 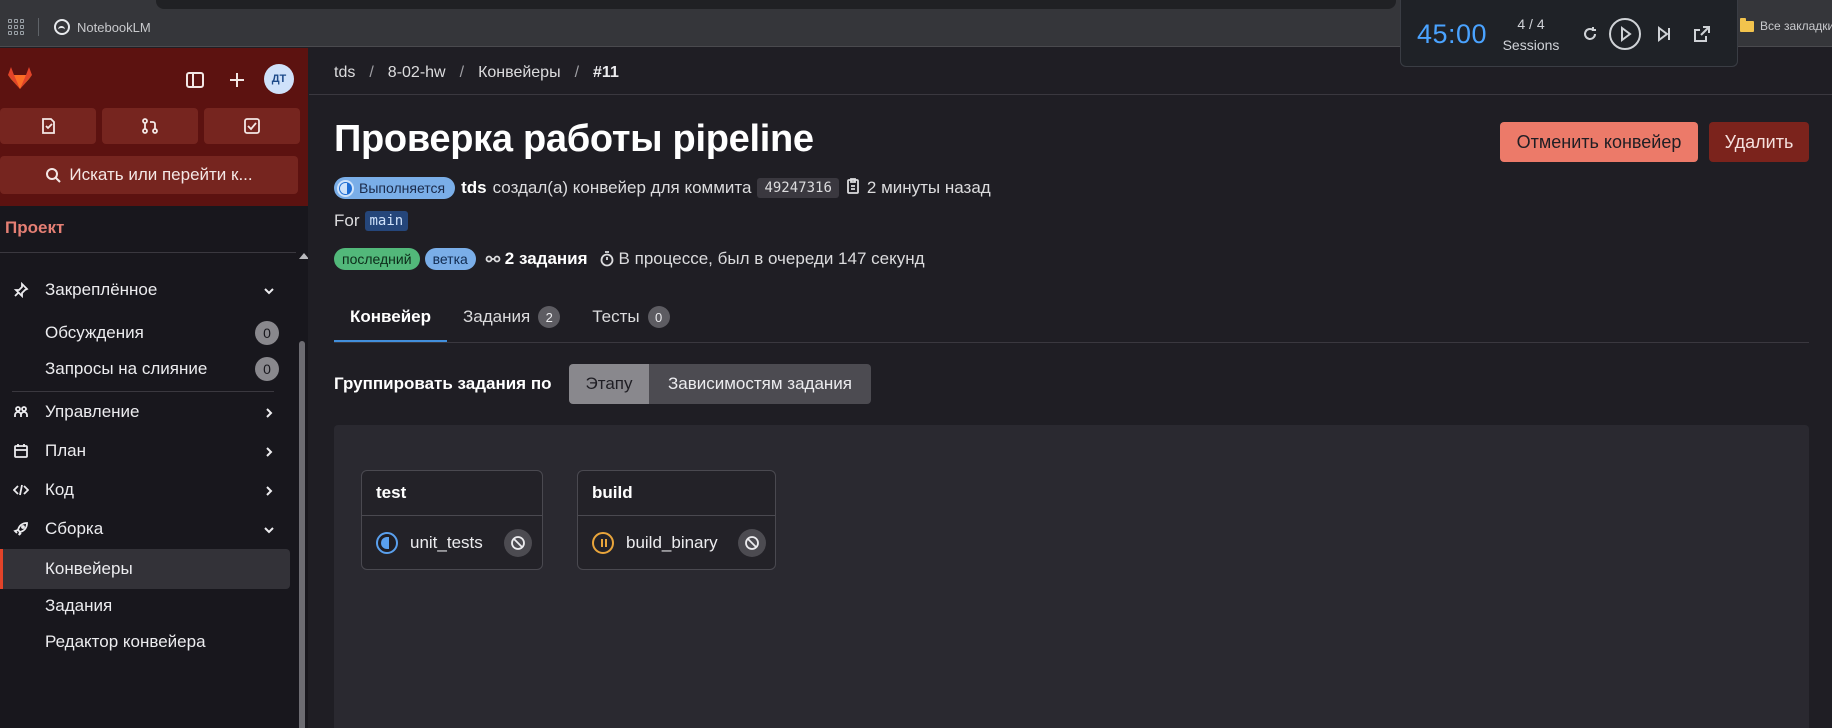 I want to click on sidebar-item-jobs: Задания, so click(x=145, y=606).